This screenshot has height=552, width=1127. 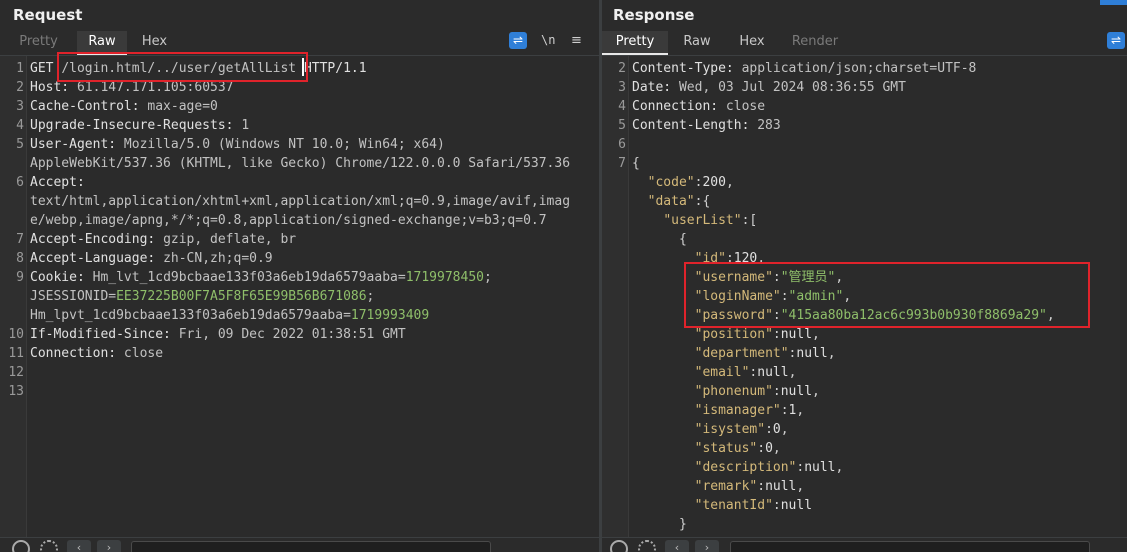 I want to click on line-content: "position":null,, so click(x=726, y=334).